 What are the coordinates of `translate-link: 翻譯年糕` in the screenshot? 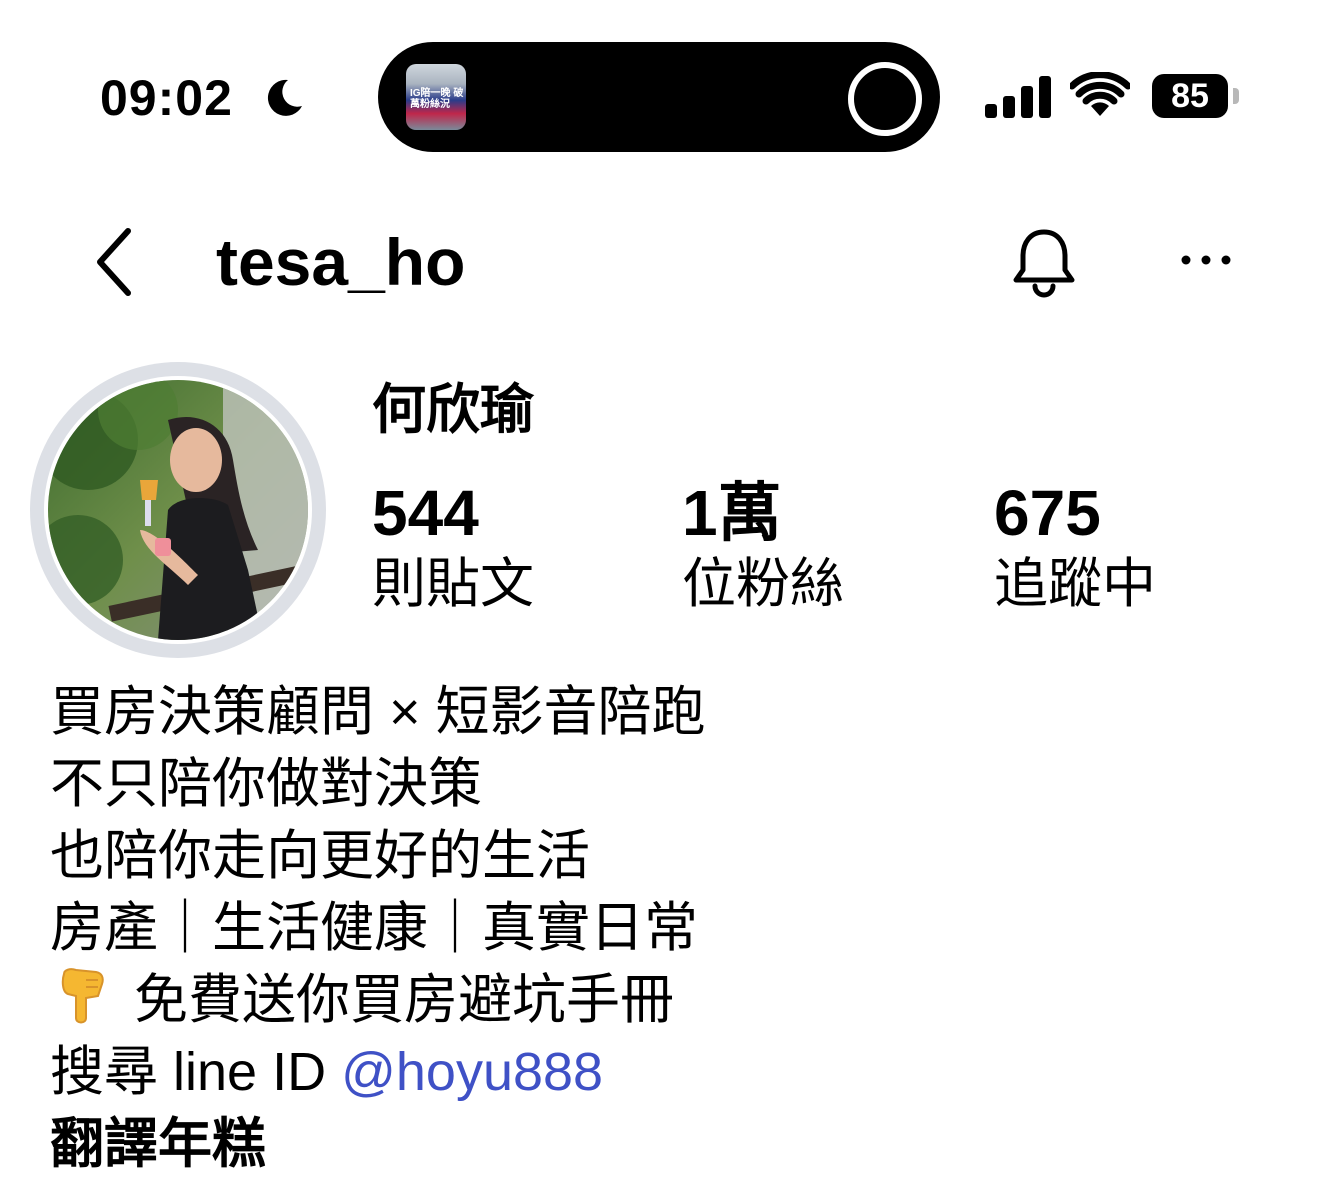 It's located at (660, 1144).